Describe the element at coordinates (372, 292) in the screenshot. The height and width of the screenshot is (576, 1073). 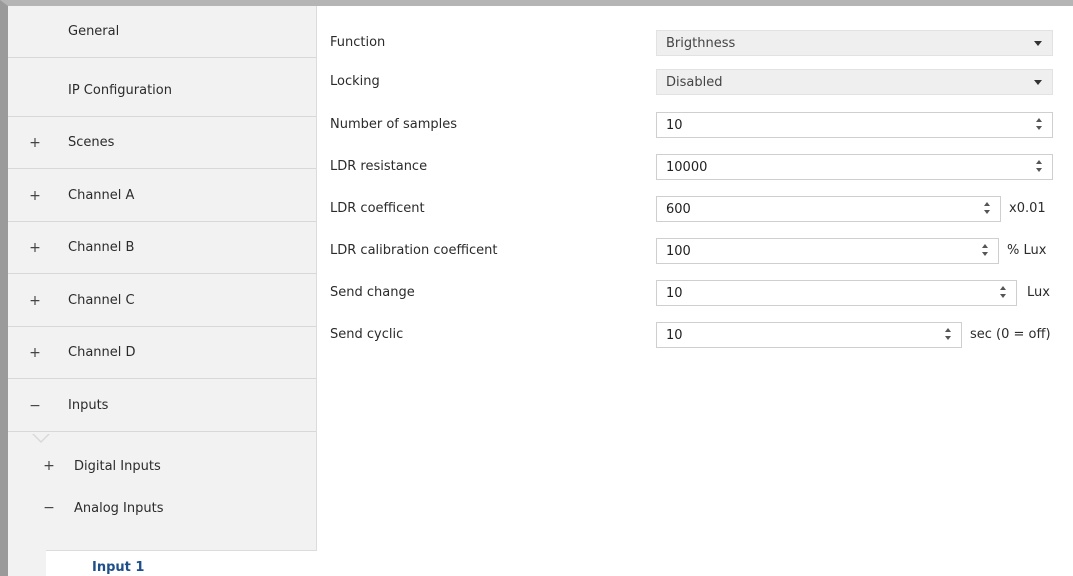
I see `param-label: Send change` at that location.